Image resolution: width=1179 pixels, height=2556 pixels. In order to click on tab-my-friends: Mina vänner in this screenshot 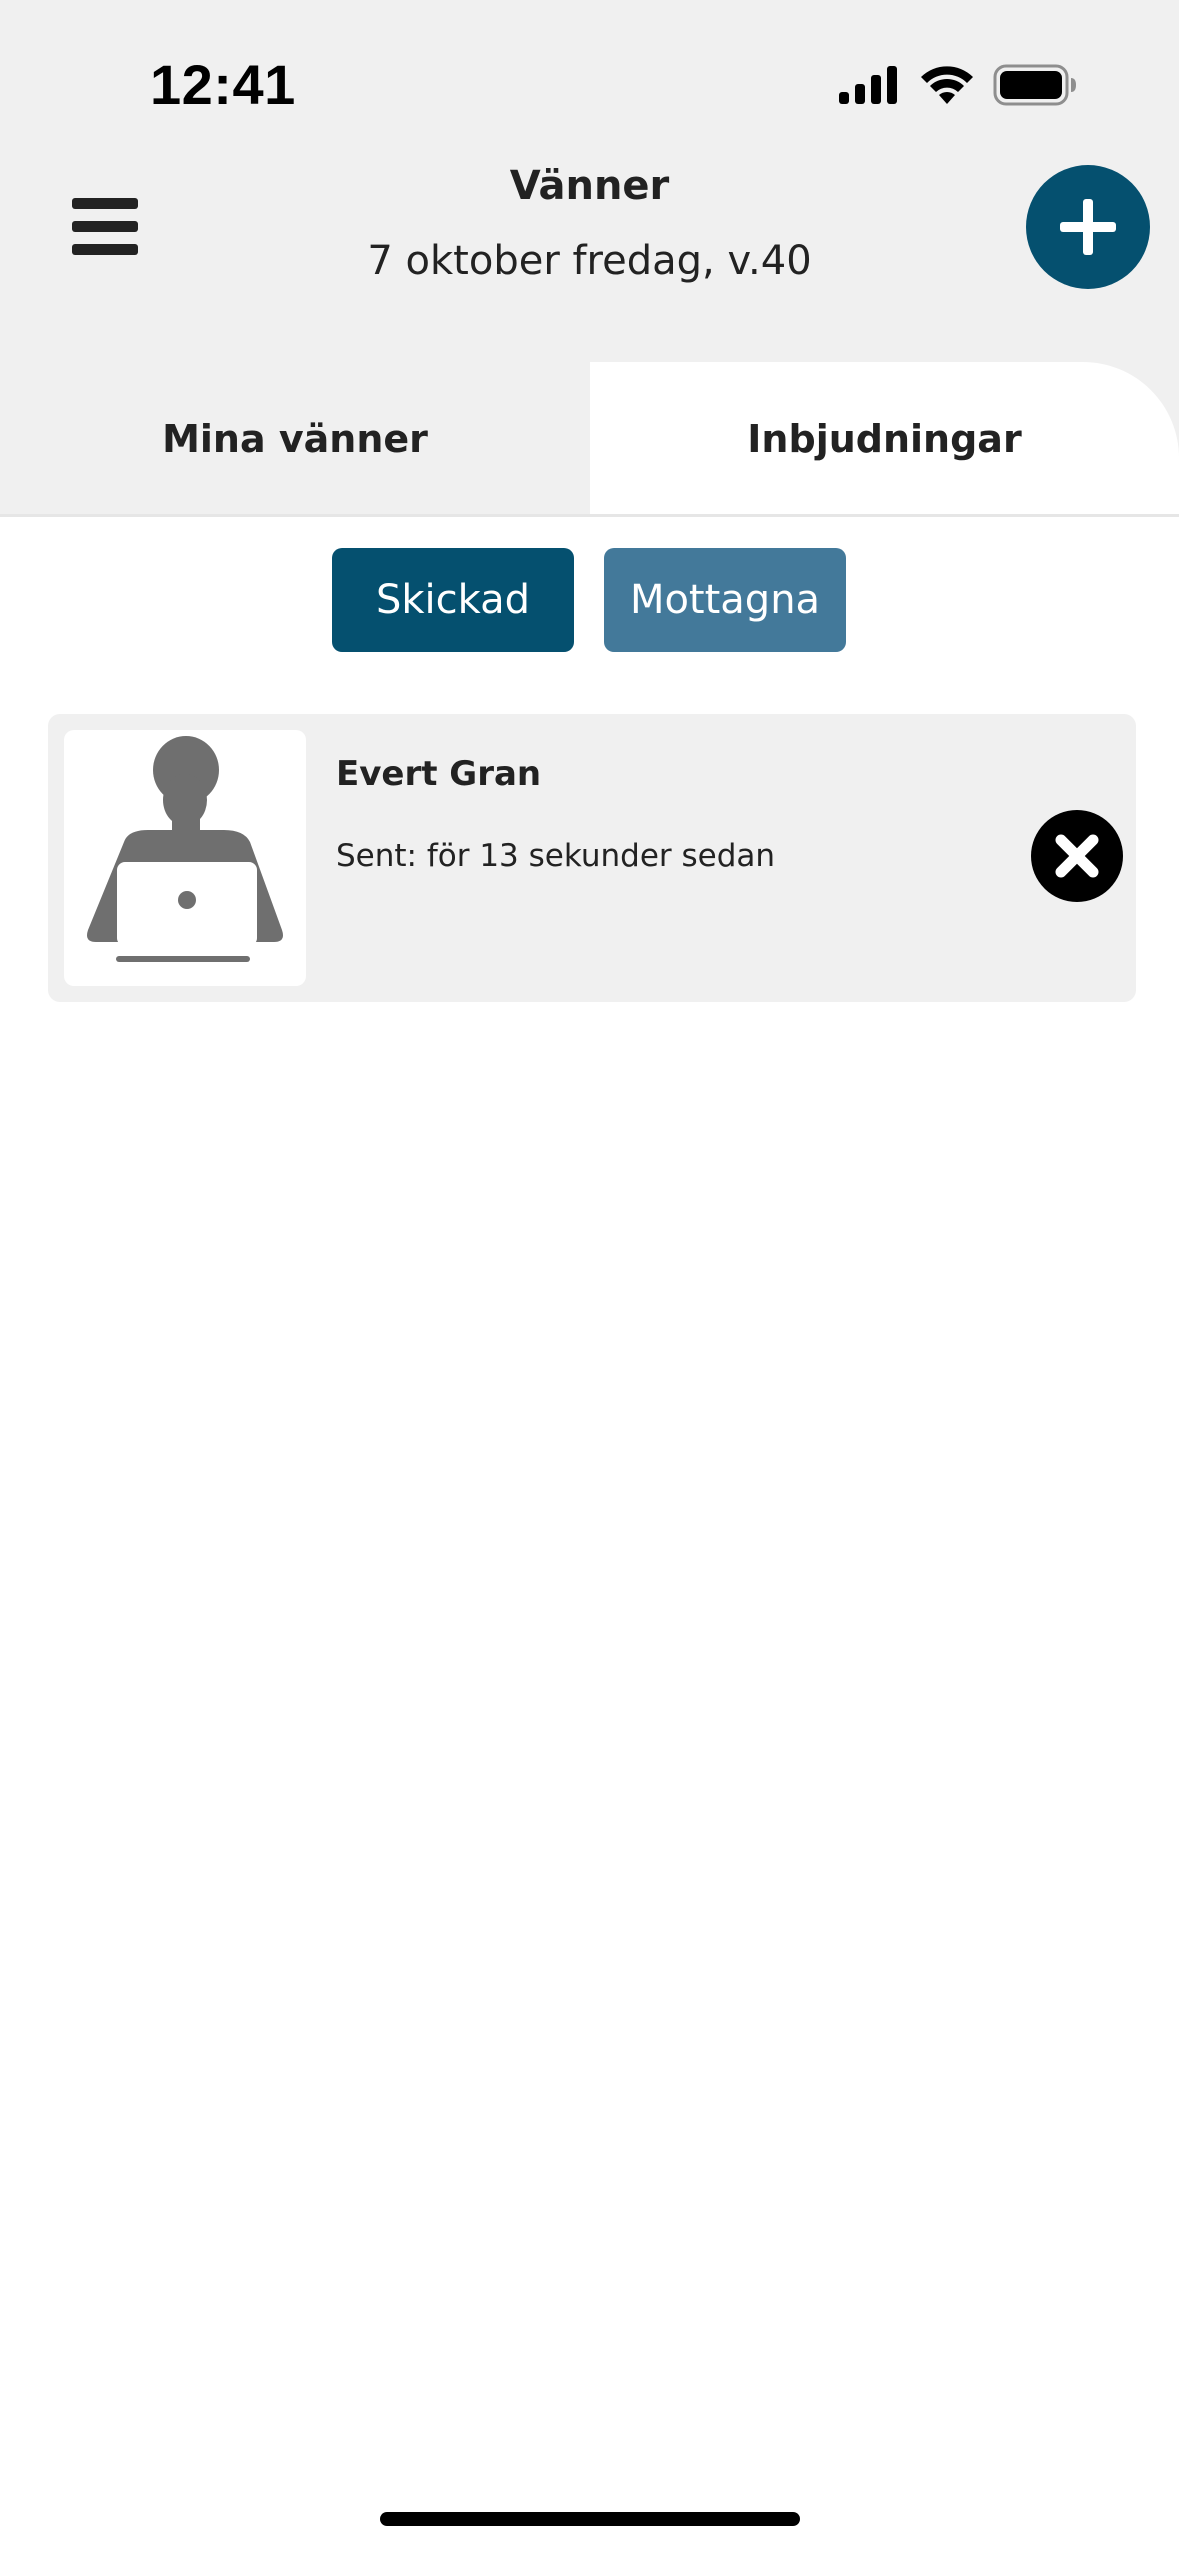, I will do `click(295, 439)`.